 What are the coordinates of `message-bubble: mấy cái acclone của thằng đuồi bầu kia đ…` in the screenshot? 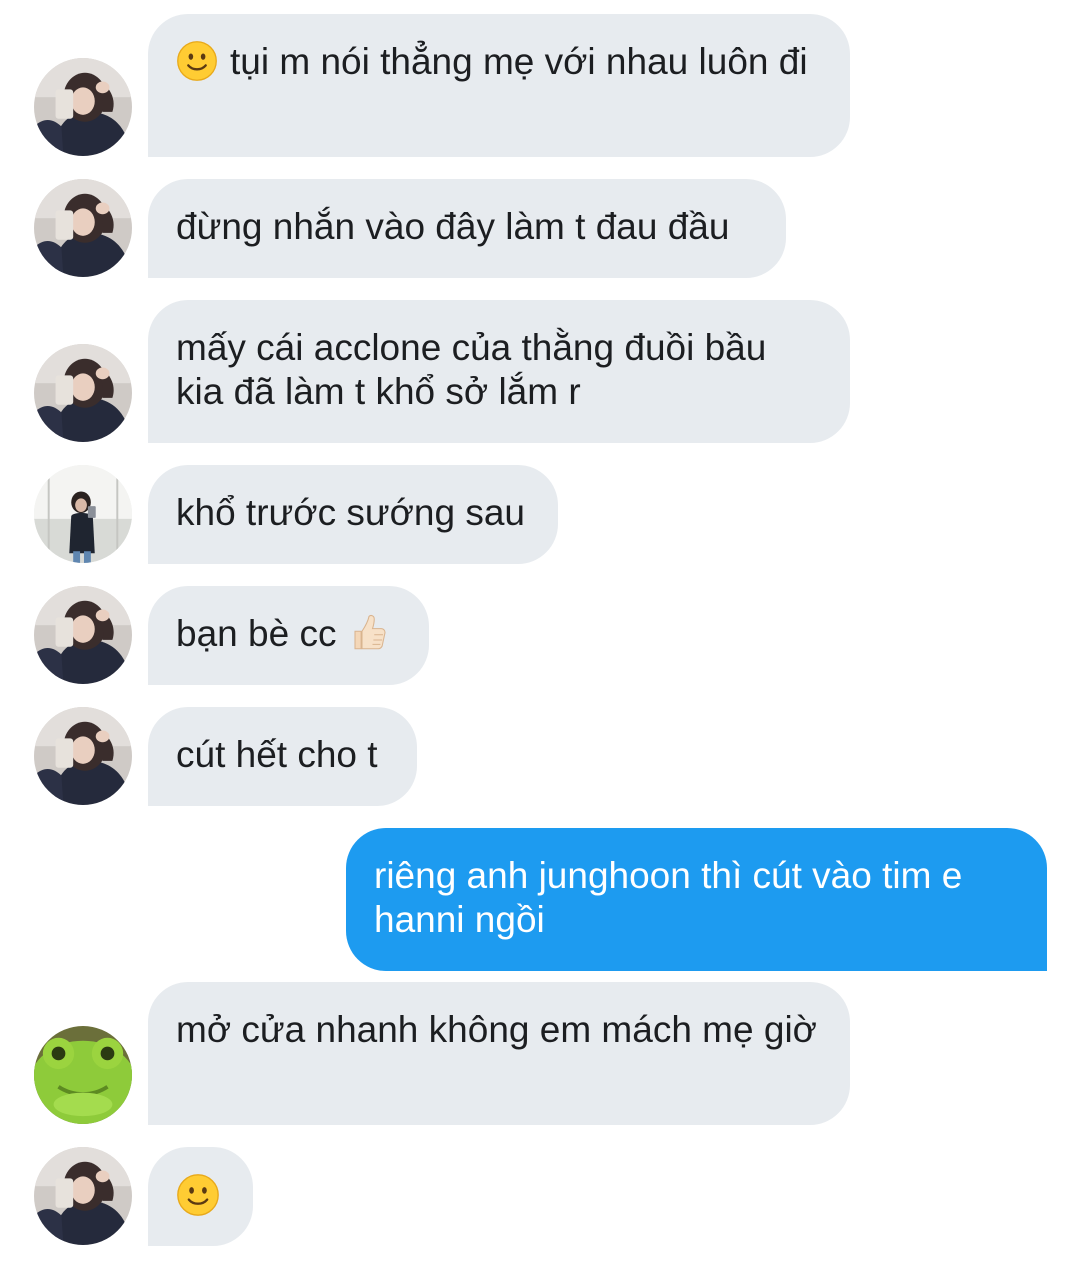 It's located at (499, 371).